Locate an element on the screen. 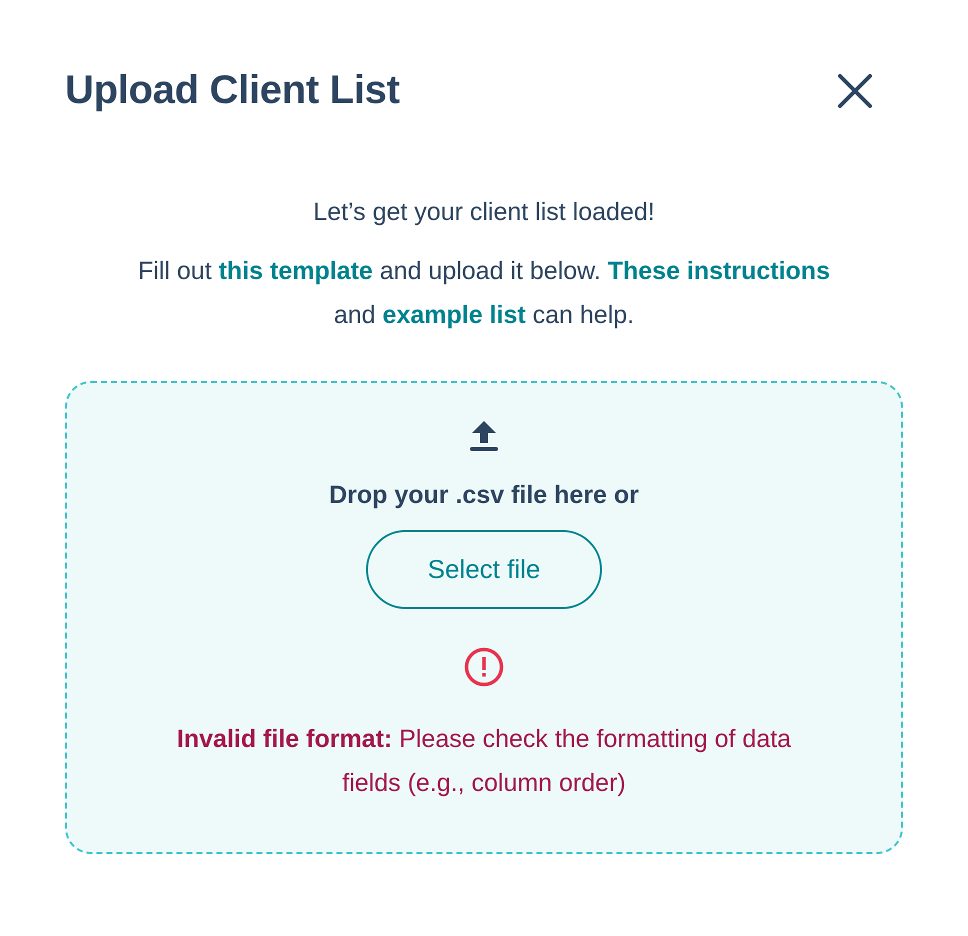 This screenshot has width=968, height=936. intro-heading: Let’s get your client list loaded! is located at coordinates (484, 212).